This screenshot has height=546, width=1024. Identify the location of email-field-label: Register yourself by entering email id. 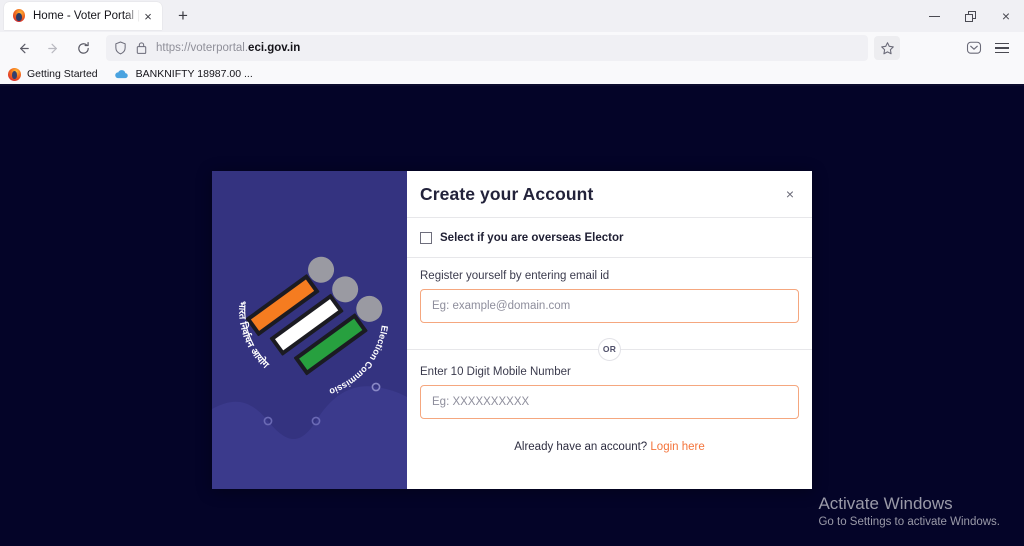
(515, 276).